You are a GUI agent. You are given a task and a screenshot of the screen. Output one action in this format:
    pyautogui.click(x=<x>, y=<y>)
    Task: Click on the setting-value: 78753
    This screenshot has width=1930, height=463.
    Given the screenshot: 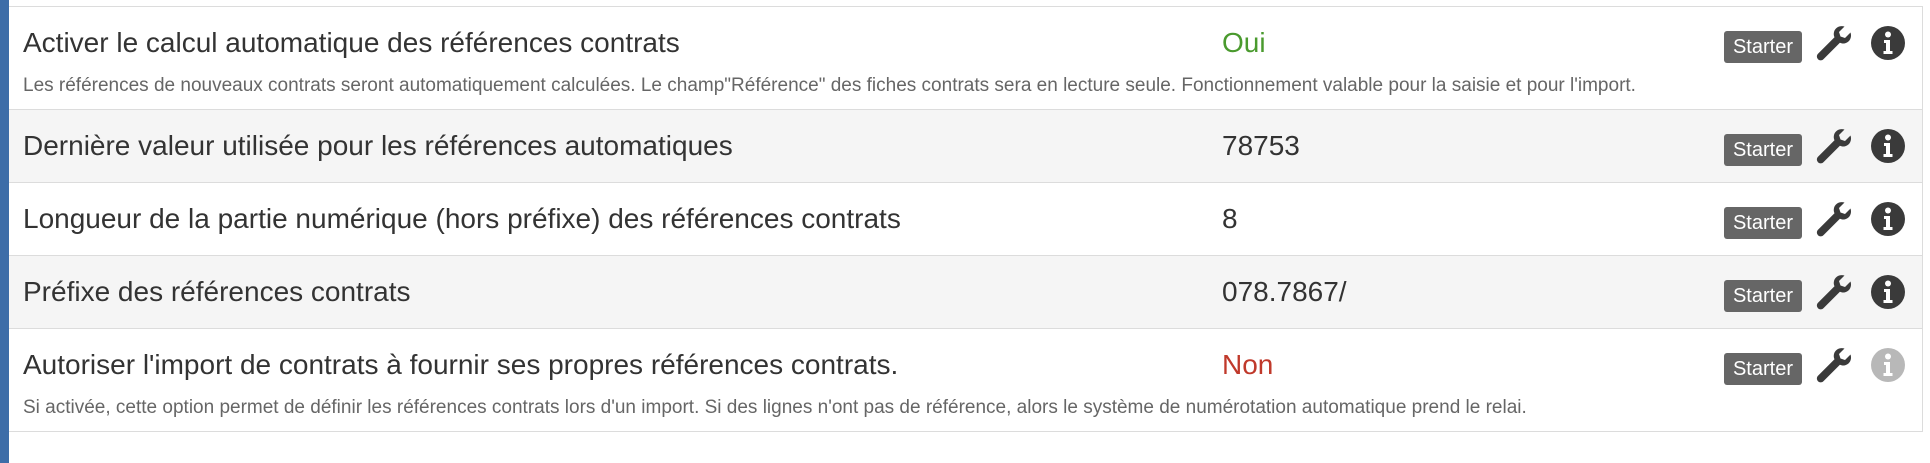 What is the action you would take?
    pyautogui.click(x=1261, y=146)
    